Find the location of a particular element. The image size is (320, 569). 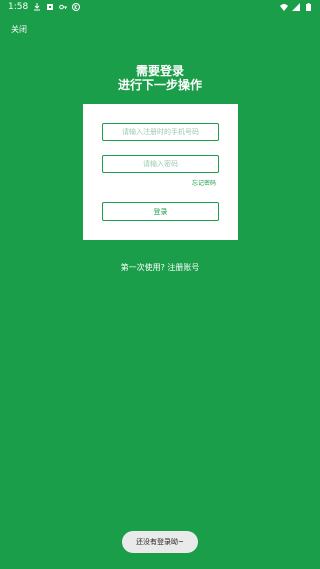

close-button: 关闭 is located at coordinates (19, 29).